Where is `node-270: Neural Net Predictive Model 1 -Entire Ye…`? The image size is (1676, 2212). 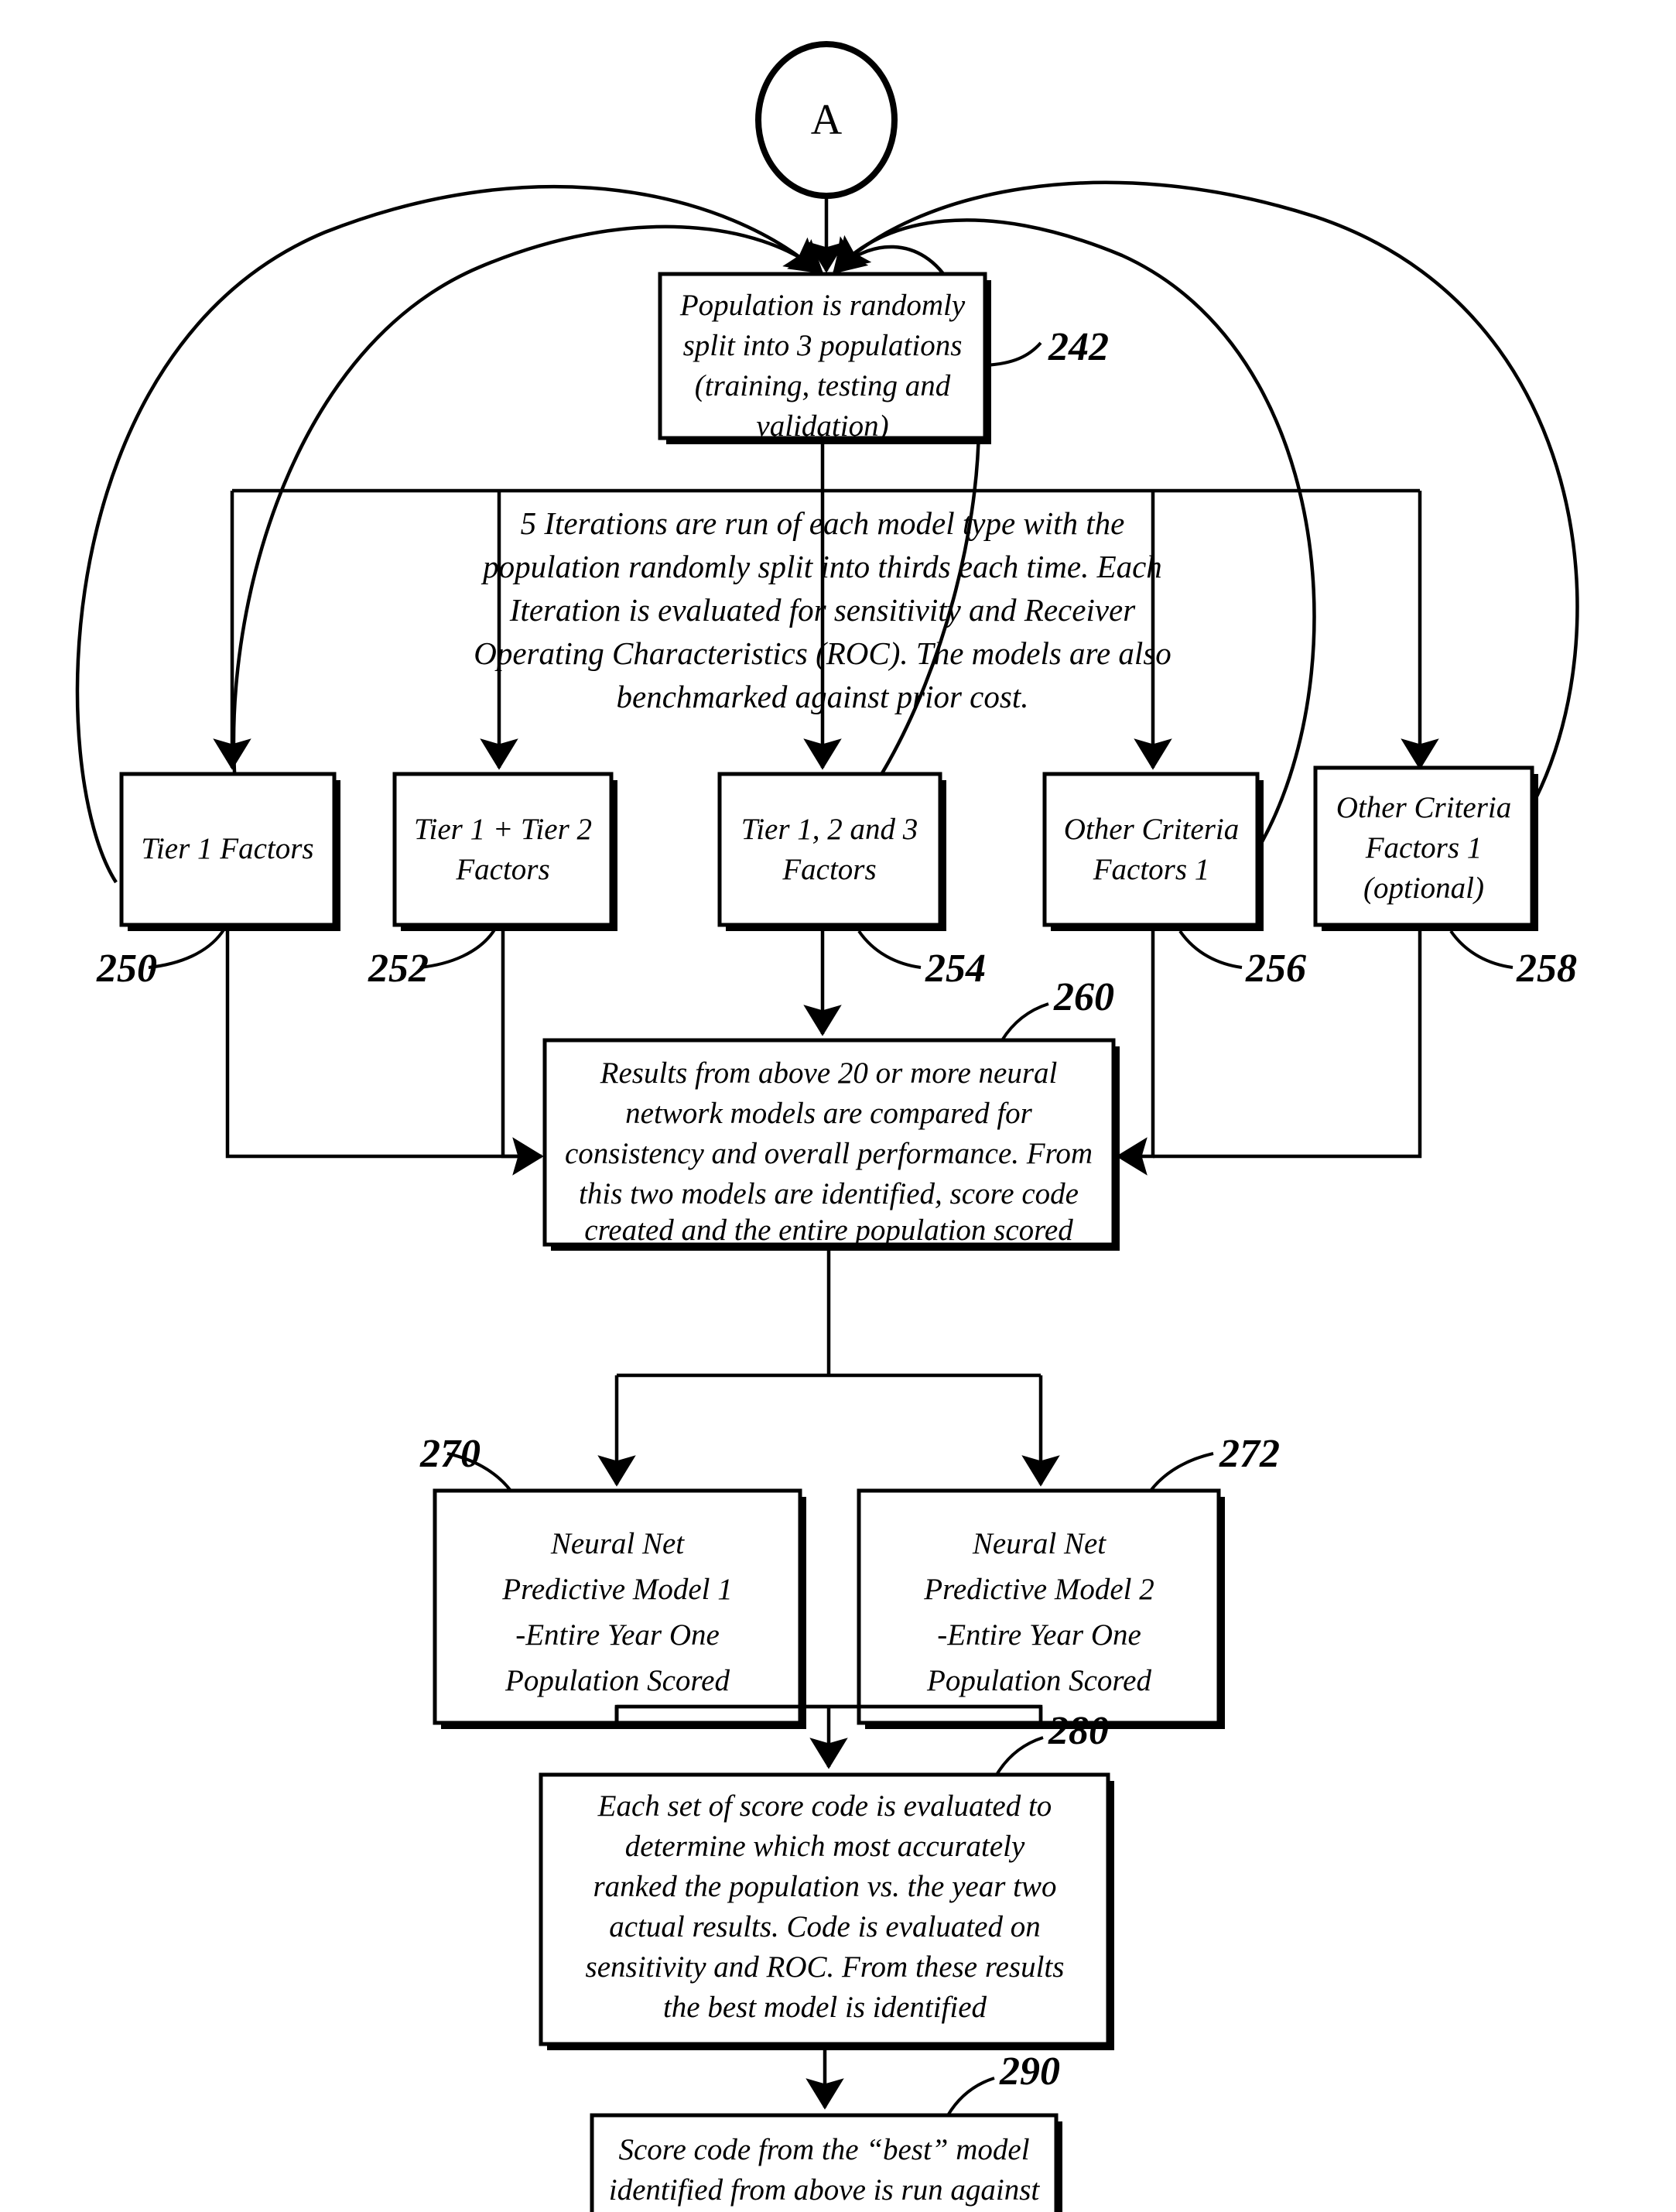
node-270: Neural Net Predictive Model 1 -Entire Ye… is located at coordinates (613, 1580).